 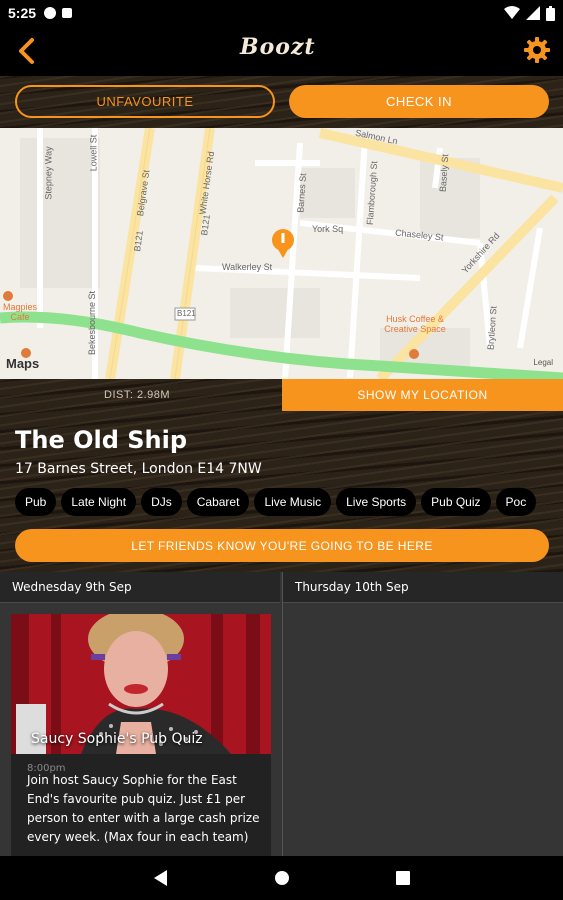 I want to click on status-bar: 5:25, so click(x=281, y=13).